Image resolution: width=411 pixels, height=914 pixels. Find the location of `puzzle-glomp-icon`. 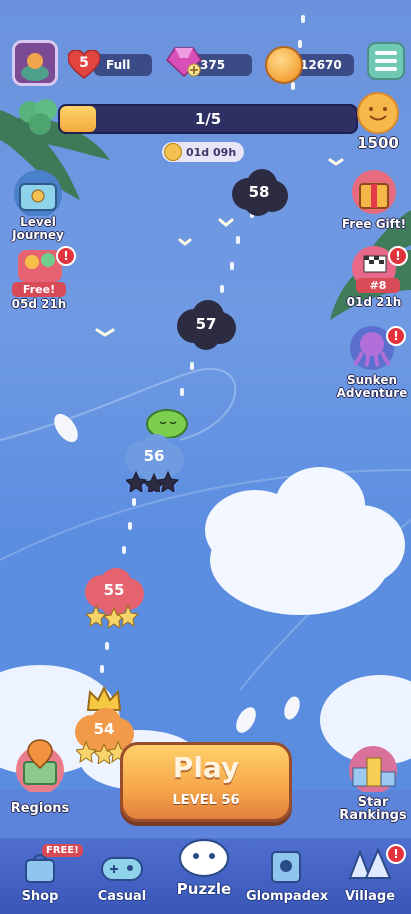

puzzle-glomp-icon is located at coordinates (204, 858).